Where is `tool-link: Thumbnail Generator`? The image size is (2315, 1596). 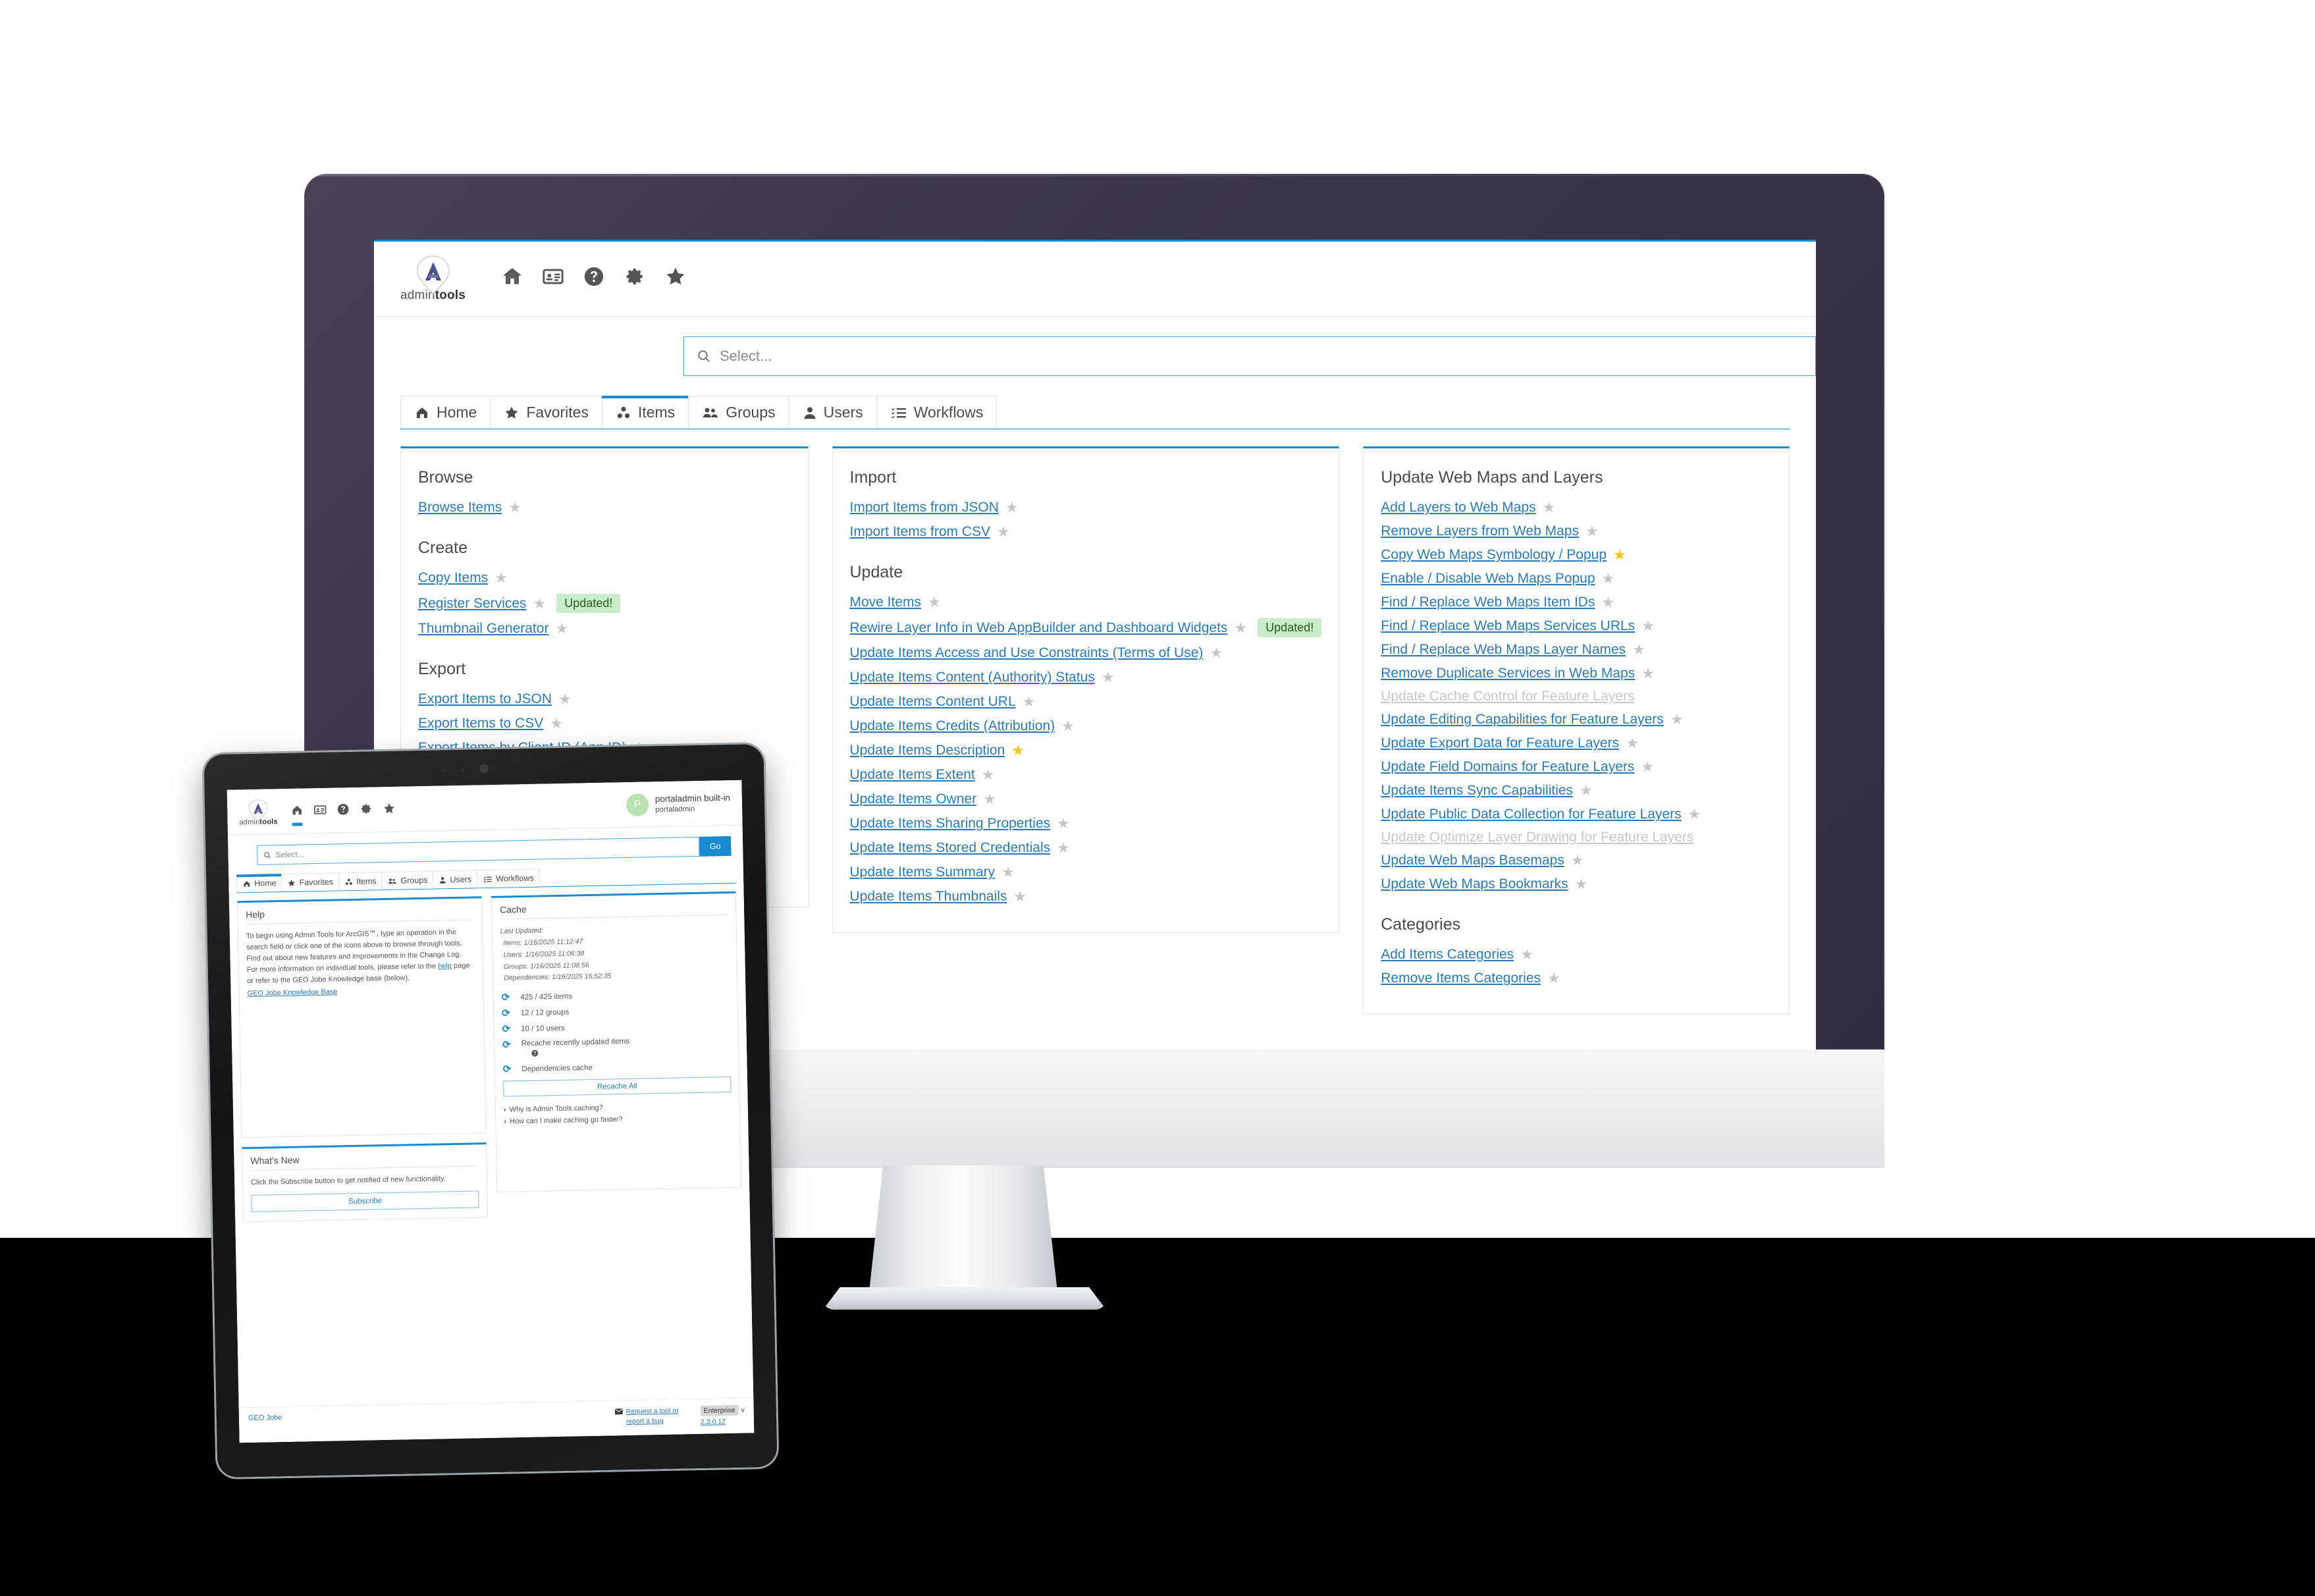 tool-link: Thumbnail Generator is located at coordinates (483, 629).